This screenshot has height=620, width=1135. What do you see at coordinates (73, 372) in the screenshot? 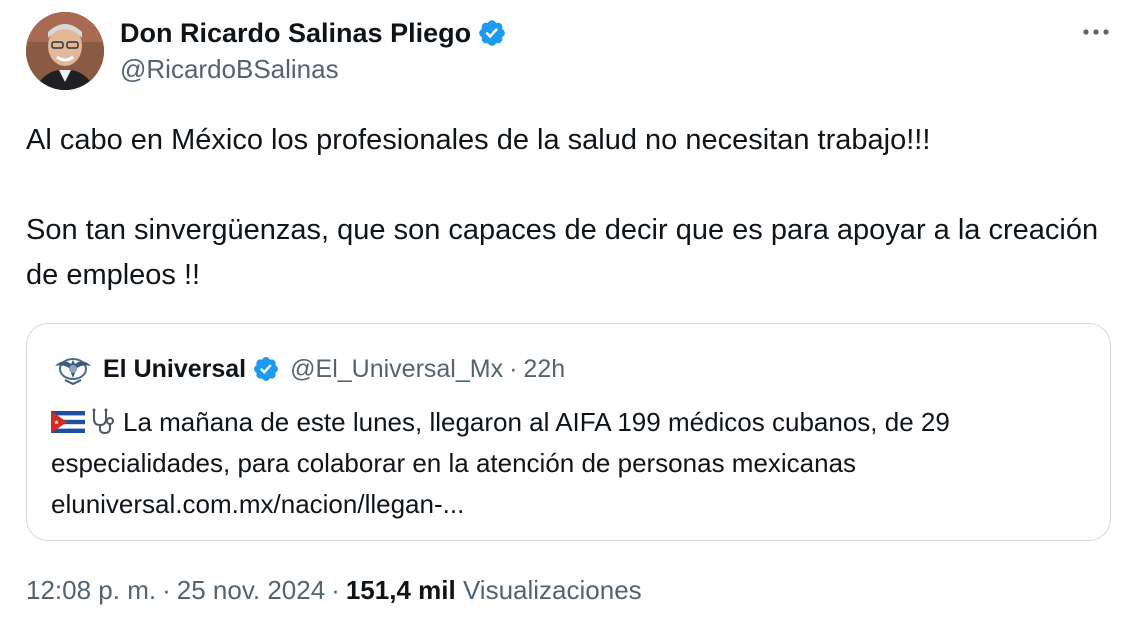
I see `el-universal-logo-icon` at bounding box center [73, 372].